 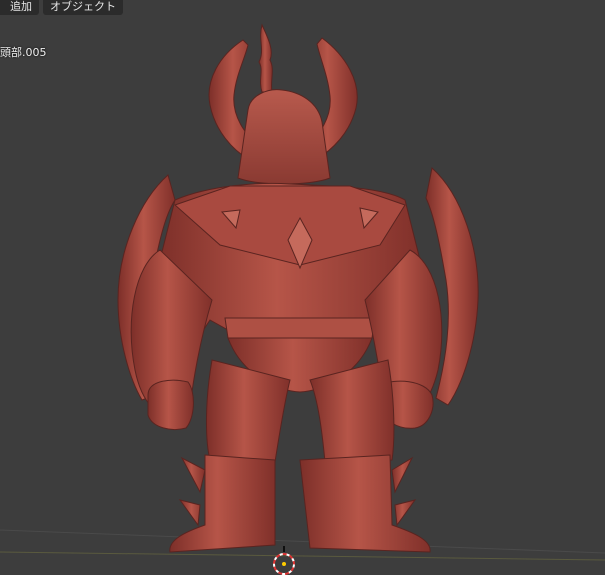 What do you see at coordinates (404, 491) in the screenshot?
I see `right-boot-spike` at bounding box center [404, 491].